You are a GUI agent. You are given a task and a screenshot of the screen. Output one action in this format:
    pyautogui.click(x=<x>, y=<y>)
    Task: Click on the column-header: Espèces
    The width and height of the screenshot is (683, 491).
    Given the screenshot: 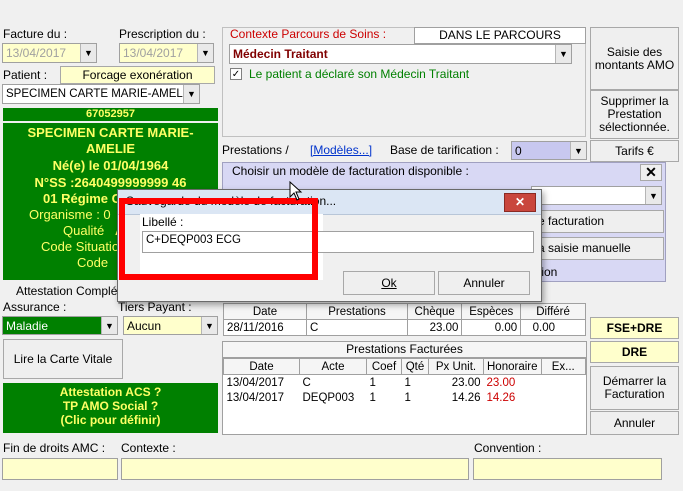 What is the action you would take?
    pyautogui.click(x=491, y=311)
    